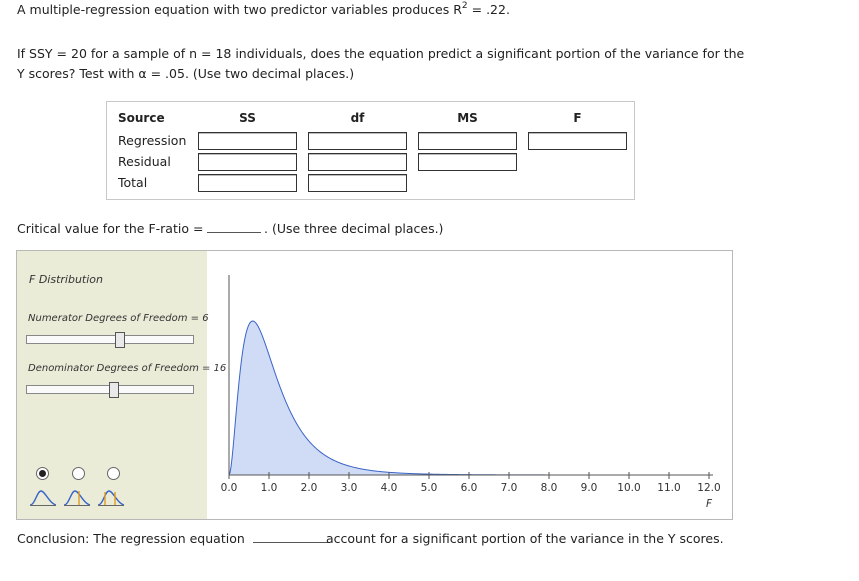  I want to click on regression-df-input, so click(357, 141).